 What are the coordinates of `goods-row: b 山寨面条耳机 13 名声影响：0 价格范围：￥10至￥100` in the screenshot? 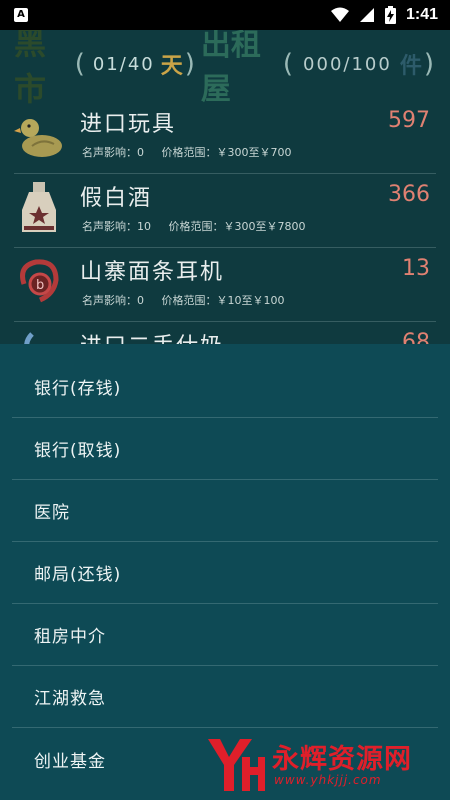 It's located at (225, 285).